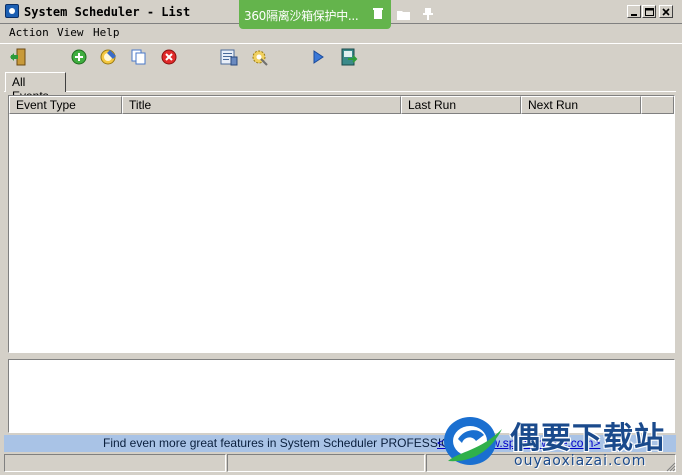 The image size is (682, 475). I want to click on exit-button, so click(18, 57).